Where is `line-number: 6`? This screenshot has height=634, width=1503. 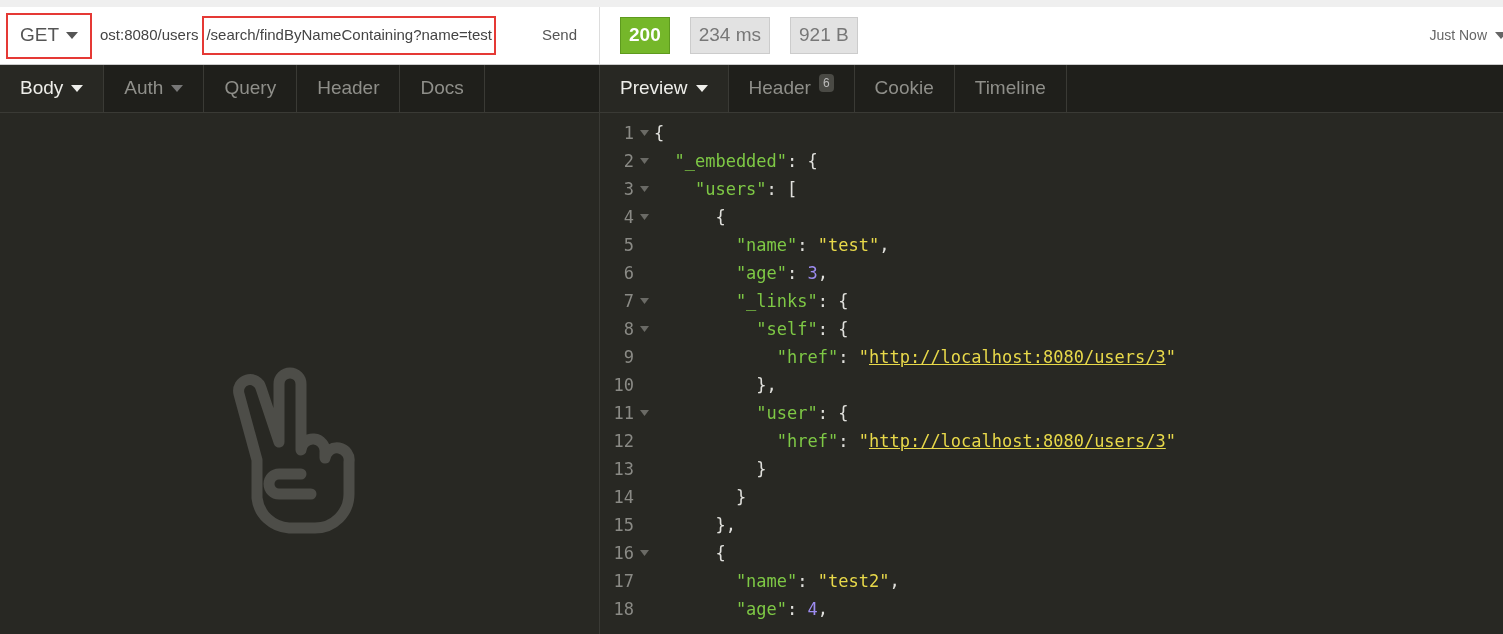 line-number: 6 is located at coordinates (628, 273).